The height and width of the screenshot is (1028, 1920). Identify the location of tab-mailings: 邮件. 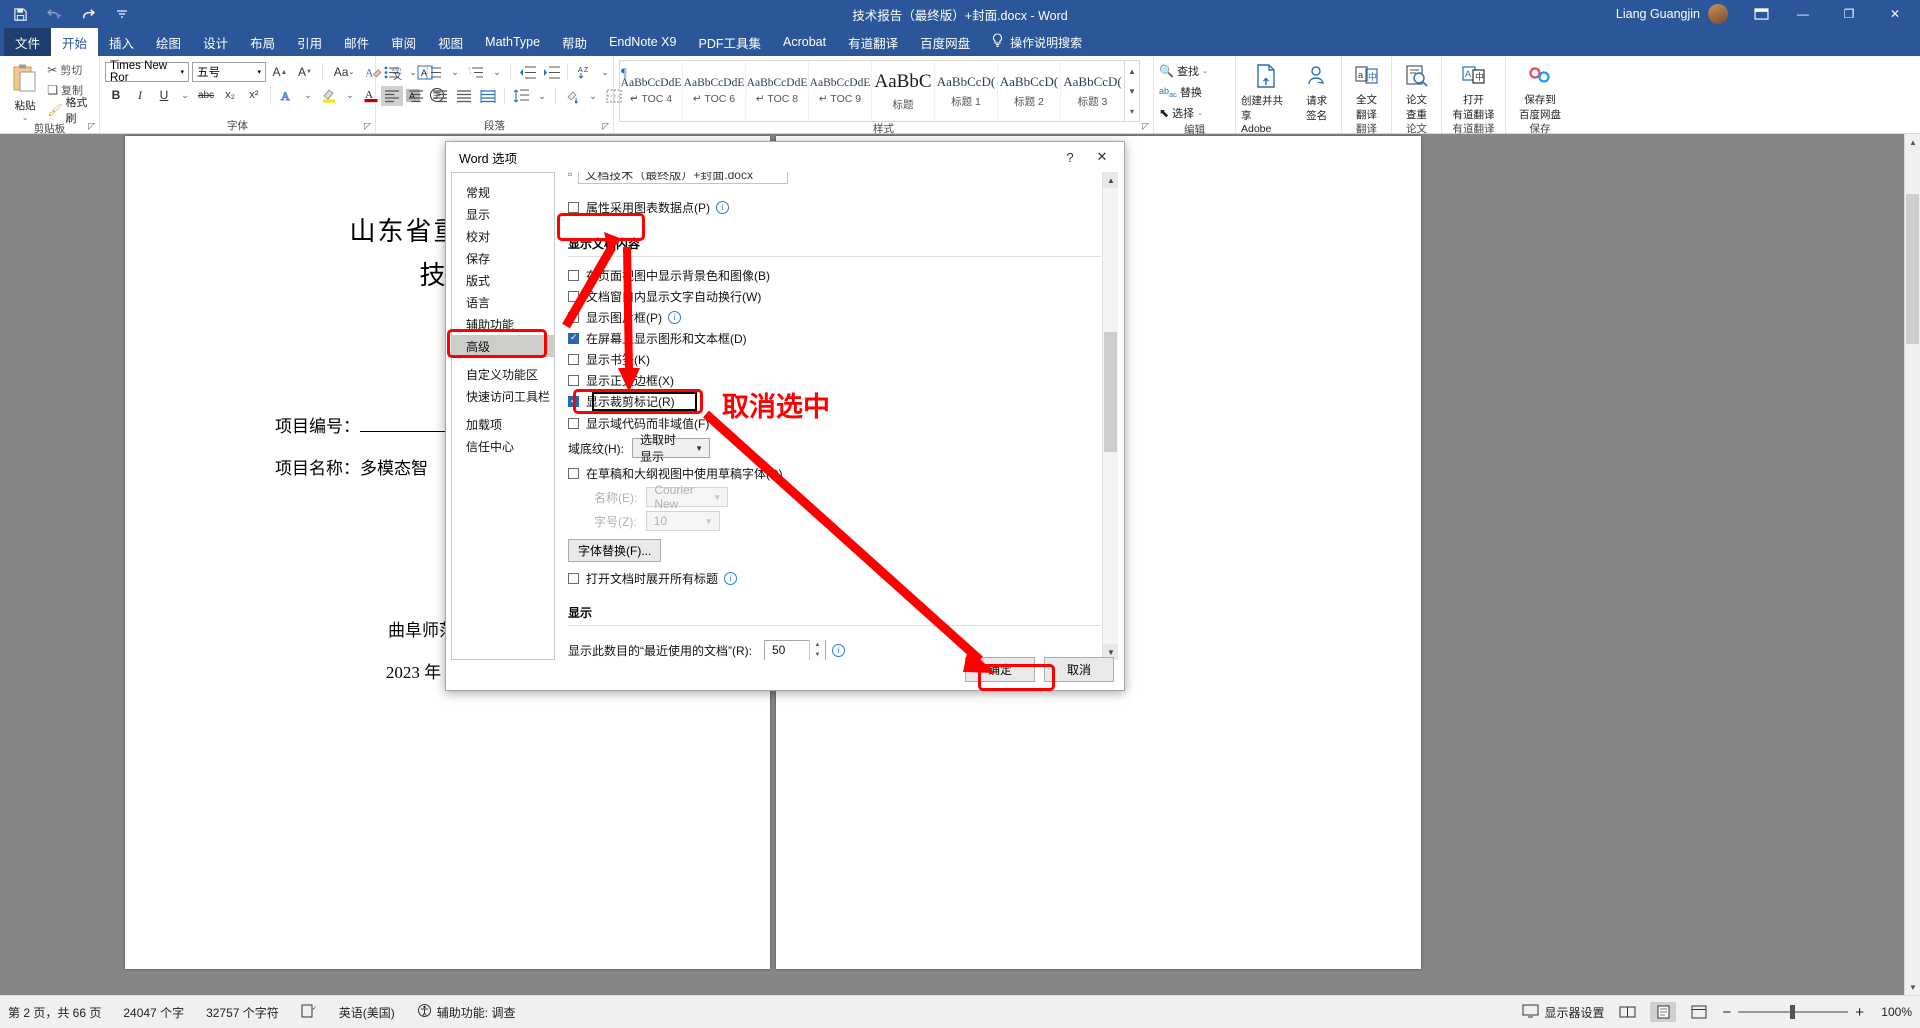
(356, 42).